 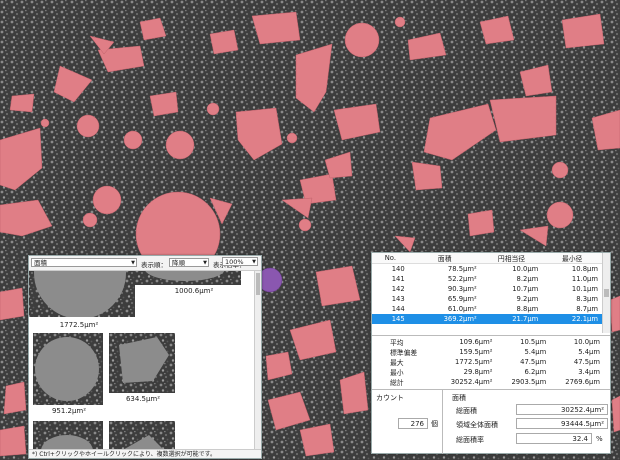 What do you see at coordinates (398, 309) in the screenshot?
I see `cell: 144` at bounding box center [398, 309].